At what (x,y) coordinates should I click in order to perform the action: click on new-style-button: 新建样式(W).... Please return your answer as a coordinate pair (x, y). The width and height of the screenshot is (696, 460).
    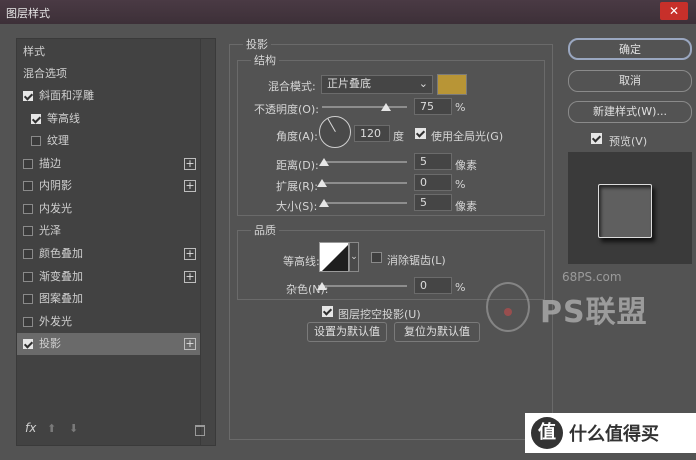
    Looking at the image, I should click on (630, 112).